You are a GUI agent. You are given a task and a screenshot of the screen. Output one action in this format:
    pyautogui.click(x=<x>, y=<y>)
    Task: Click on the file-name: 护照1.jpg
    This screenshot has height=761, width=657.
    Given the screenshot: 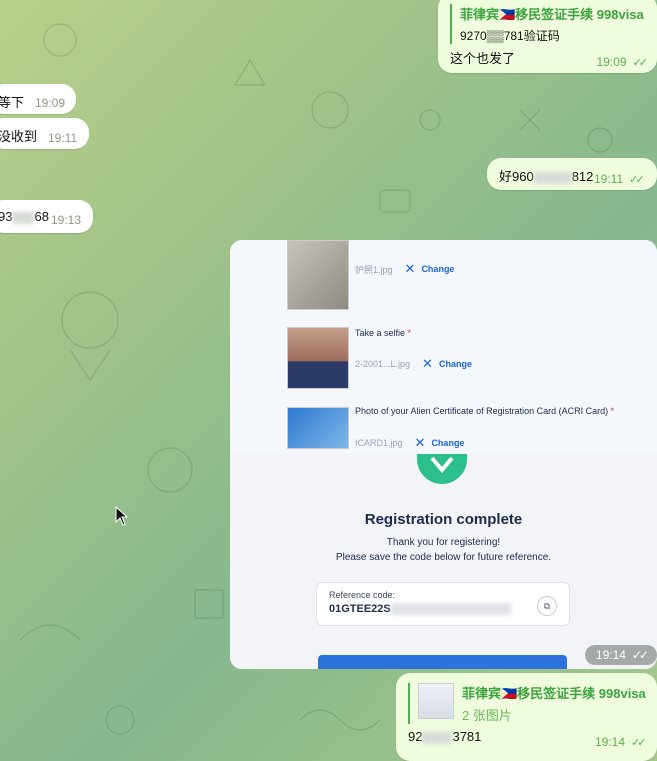 What is the action you would take?
    pyautogui.click(x=374, y=269)
    